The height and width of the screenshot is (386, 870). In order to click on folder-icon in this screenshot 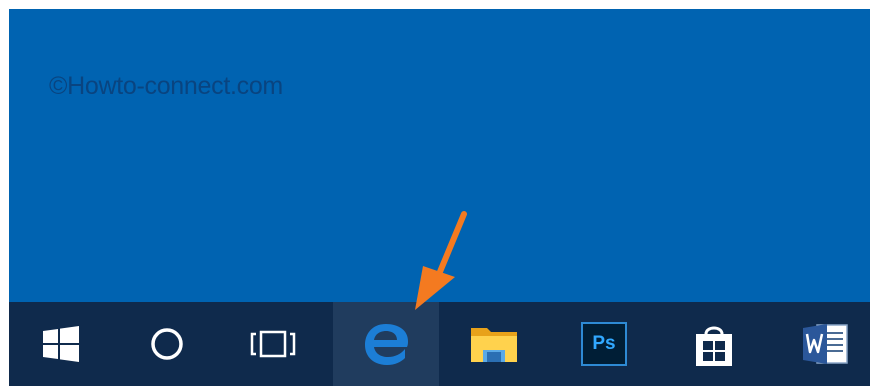, I will do `click(494, 345)`.